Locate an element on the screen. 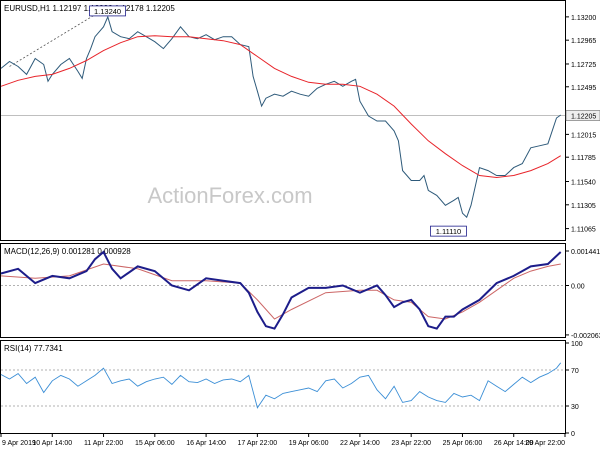 The image size is (600, 455). y-tick-label: 0.001441 is located at coordinates (585, 252).